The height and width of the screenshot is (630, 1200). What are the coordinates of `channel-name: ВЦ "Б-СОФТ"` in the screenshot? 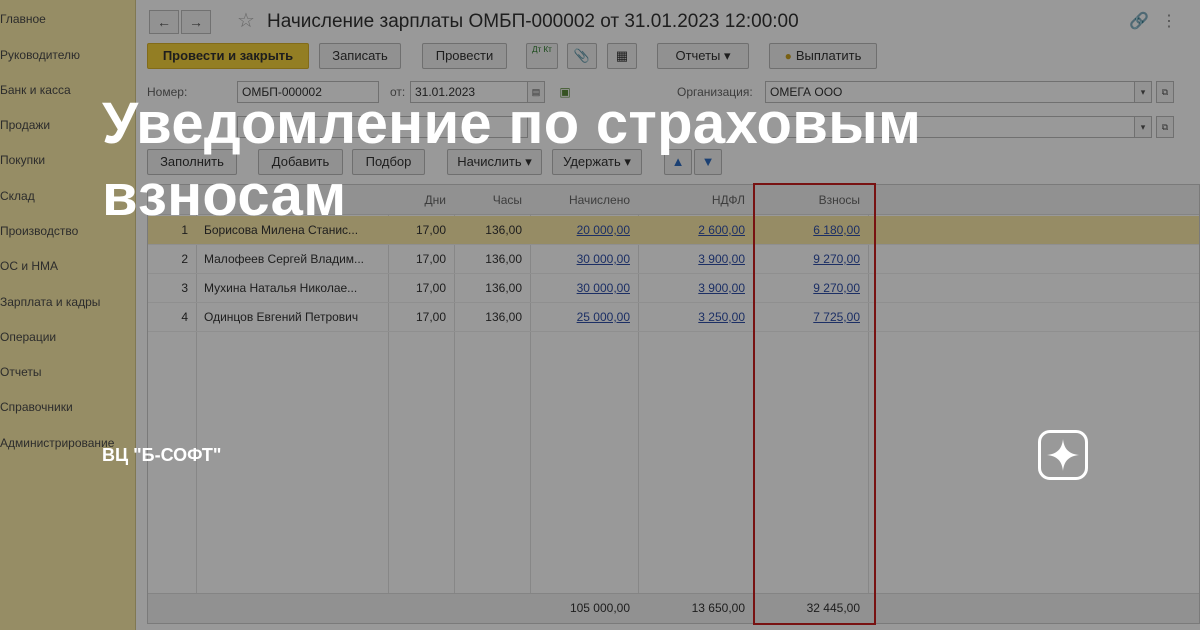 It's located at (161, 455).